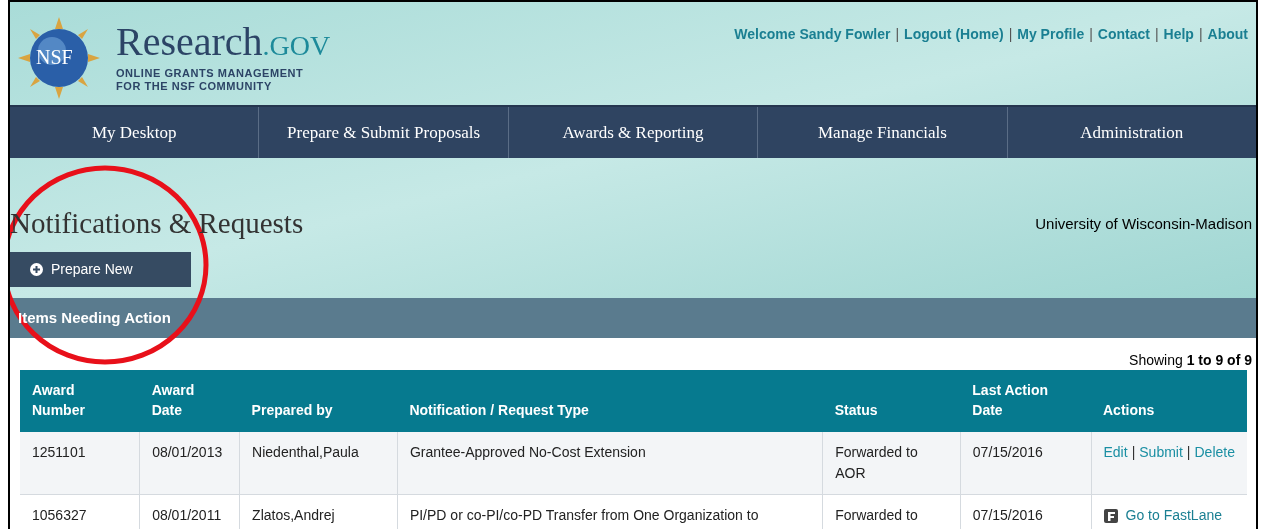  Describe the element at coordinates (1214, 452) in the screenshot. I see `action-link: Delete` at that location.